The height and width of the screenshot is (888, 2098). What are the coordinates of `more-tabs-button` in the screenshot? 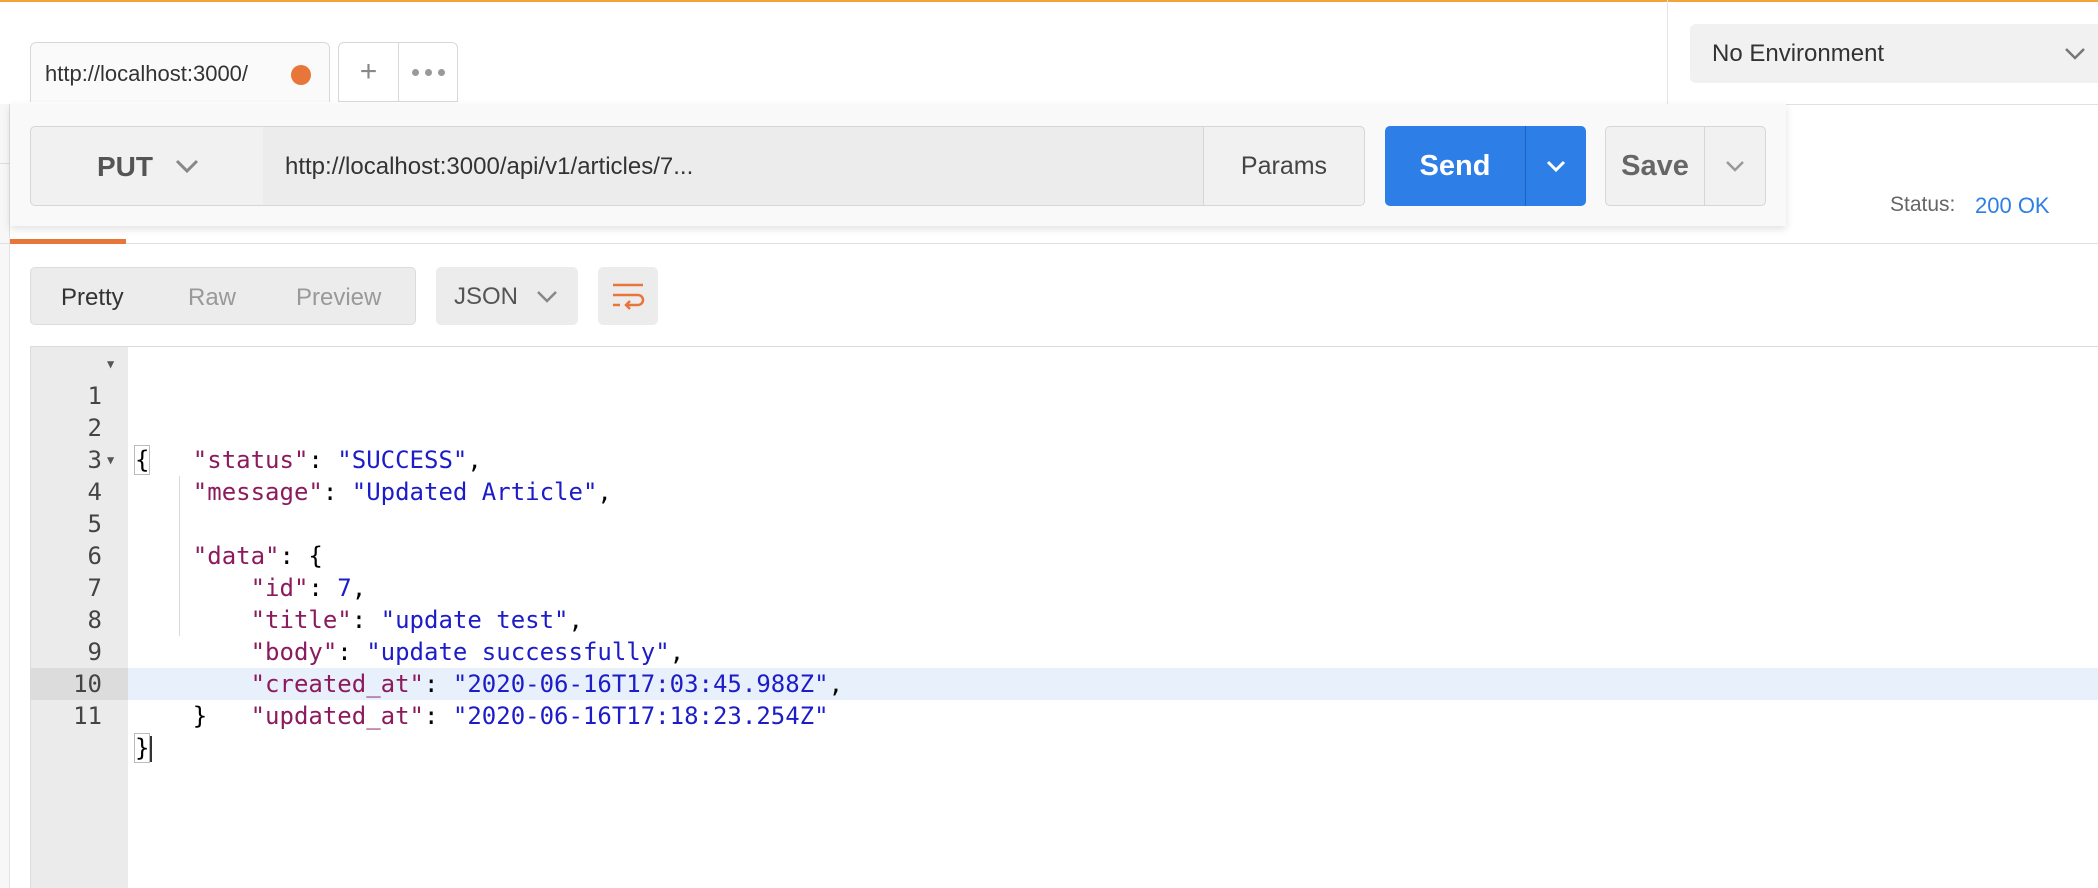 It's located at (428, 72).